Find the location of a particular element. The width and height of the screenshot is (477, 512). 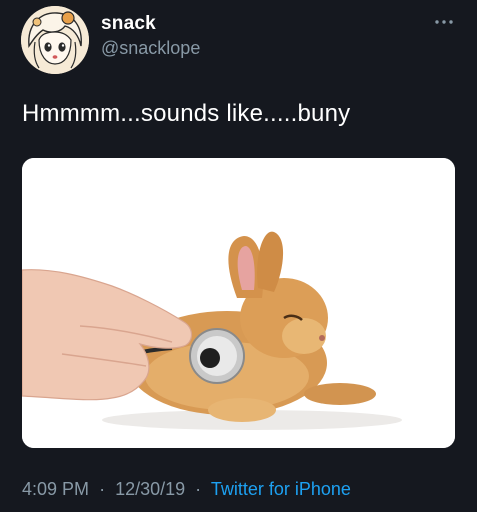

anime-avatar-icon is located at coordinates (55, 40).